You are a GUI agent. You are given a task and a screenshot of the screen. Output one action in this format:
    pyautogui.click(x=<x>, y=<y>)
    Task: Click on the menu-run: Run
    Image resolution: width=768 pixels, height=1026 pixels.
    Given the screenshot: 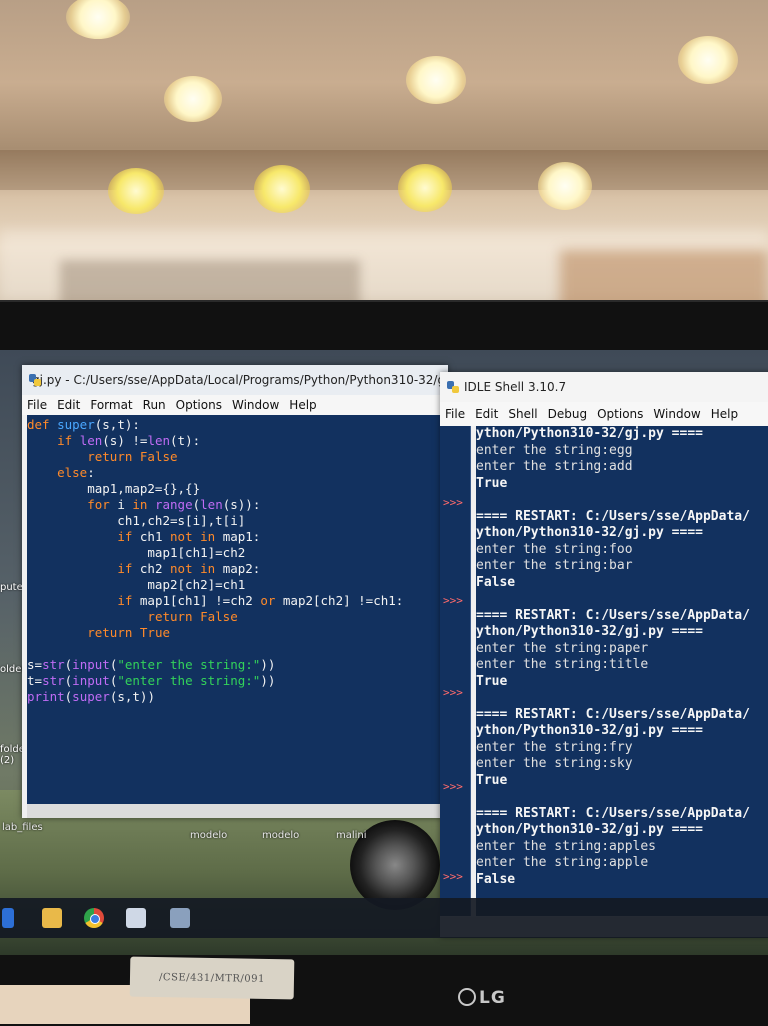 What is the action you would take?
    pyautogui.click(x=154, y=405)
    